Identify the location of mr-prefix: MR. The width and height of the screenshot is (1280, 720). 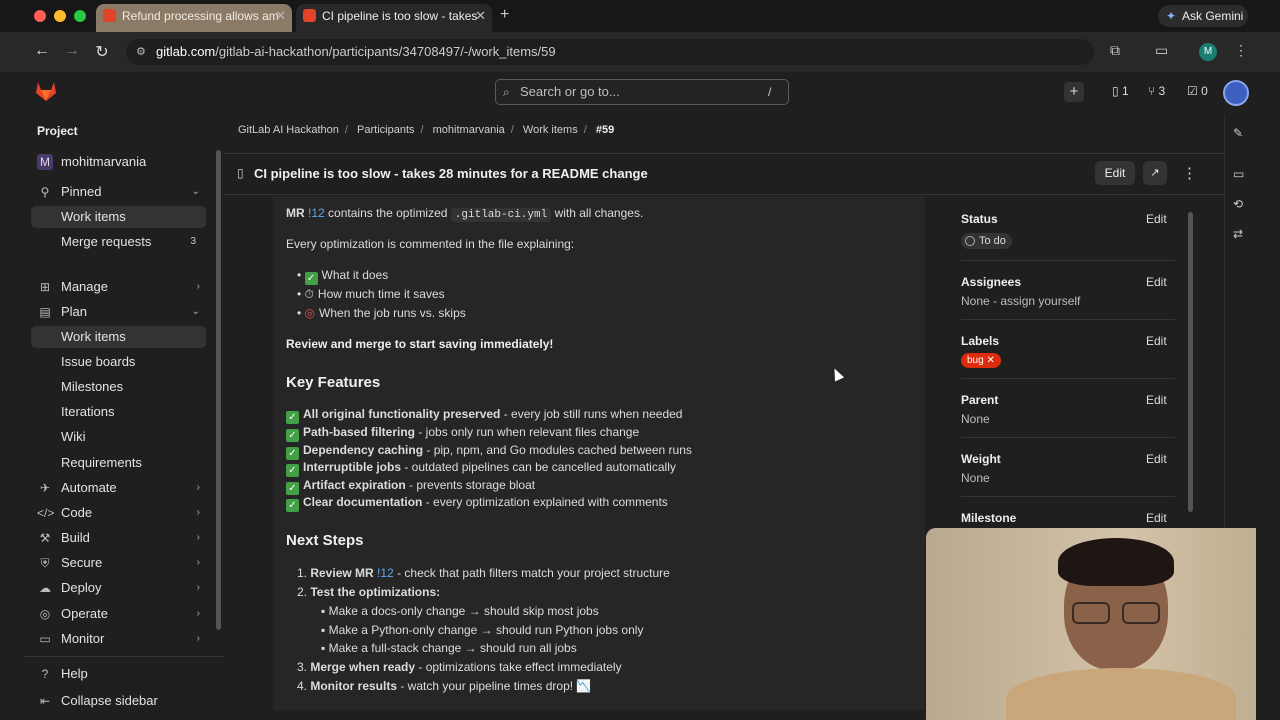
(295, 213).